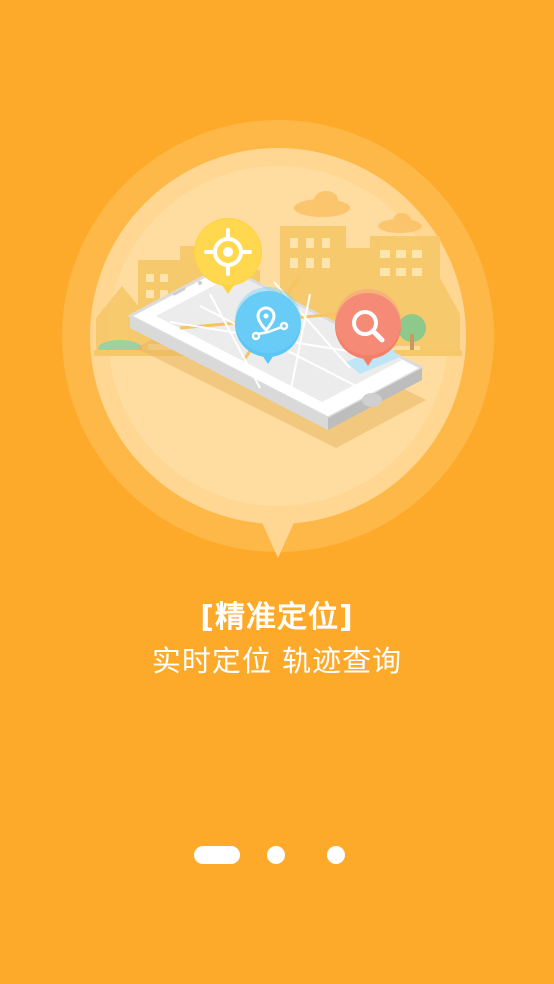 The width and height of the screenshot is (554, 984). I want to click on feature-subtitle: 实时定位 轨迹查询, so click(277, 661).